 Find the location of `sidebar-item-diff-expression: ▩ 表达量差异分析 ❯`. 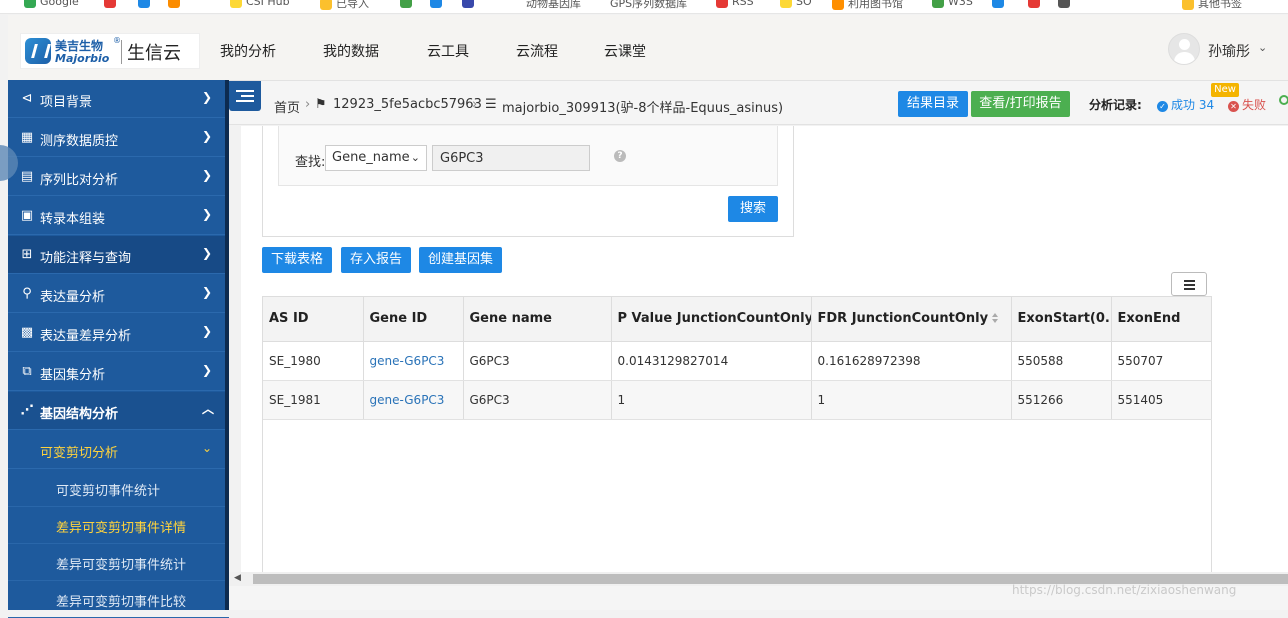

sidebar-item-diff-expression: ▩ 表达量差异分析 ❯ is located at coordinates (118, 333).